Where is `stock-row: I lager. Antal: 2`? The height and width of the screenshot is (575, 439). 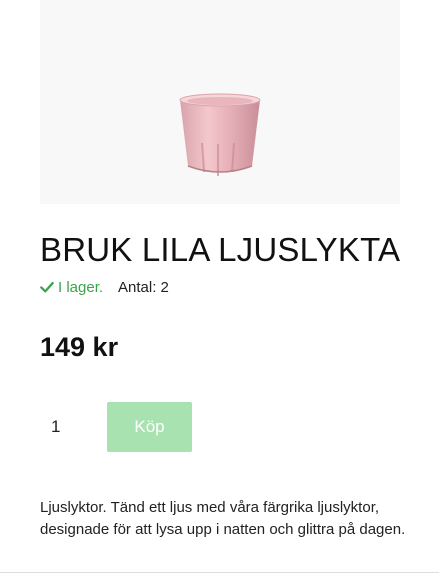
stock-row: I lager. Antal: 2 is located at coordinates (104, 287).